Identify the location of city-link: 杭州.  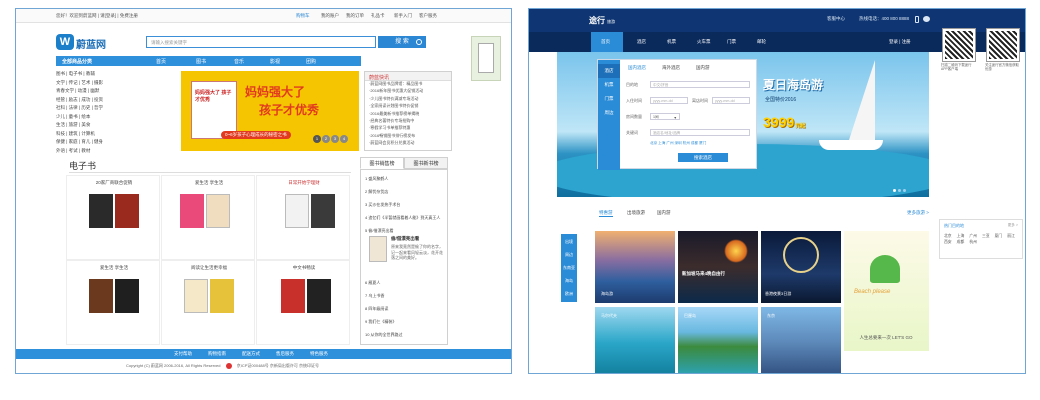
(973, 242).